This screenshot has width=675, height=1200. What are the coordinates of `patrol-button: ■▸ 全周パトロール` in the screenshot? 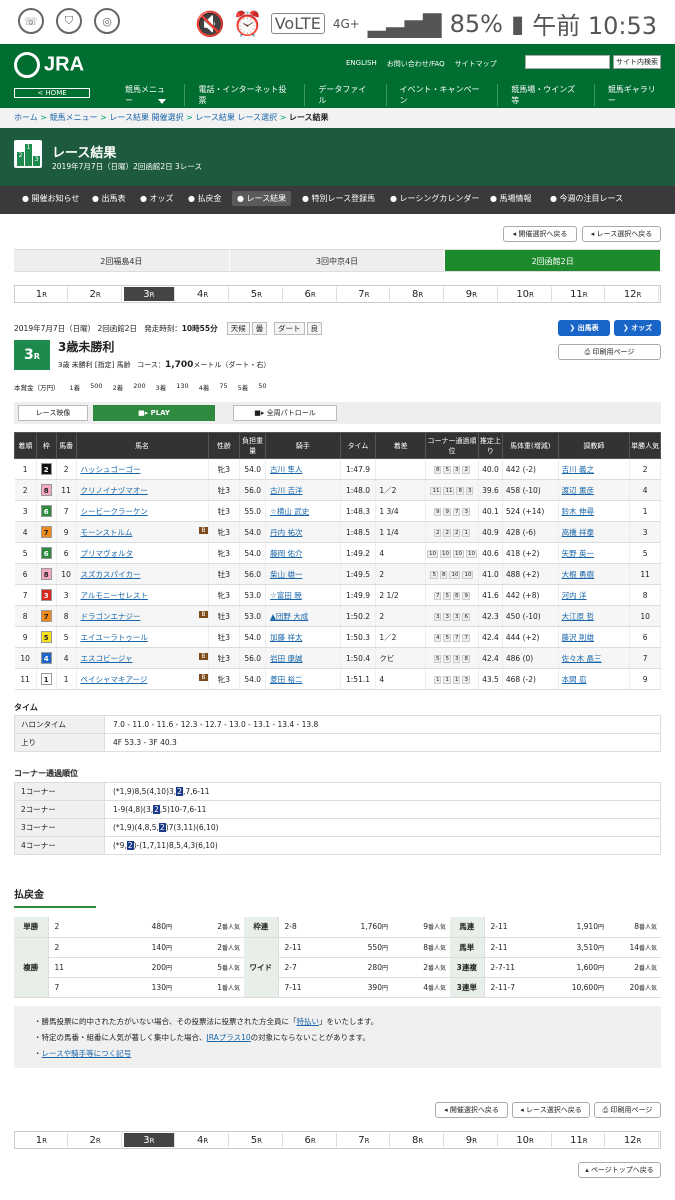 It's located at (285, 413).